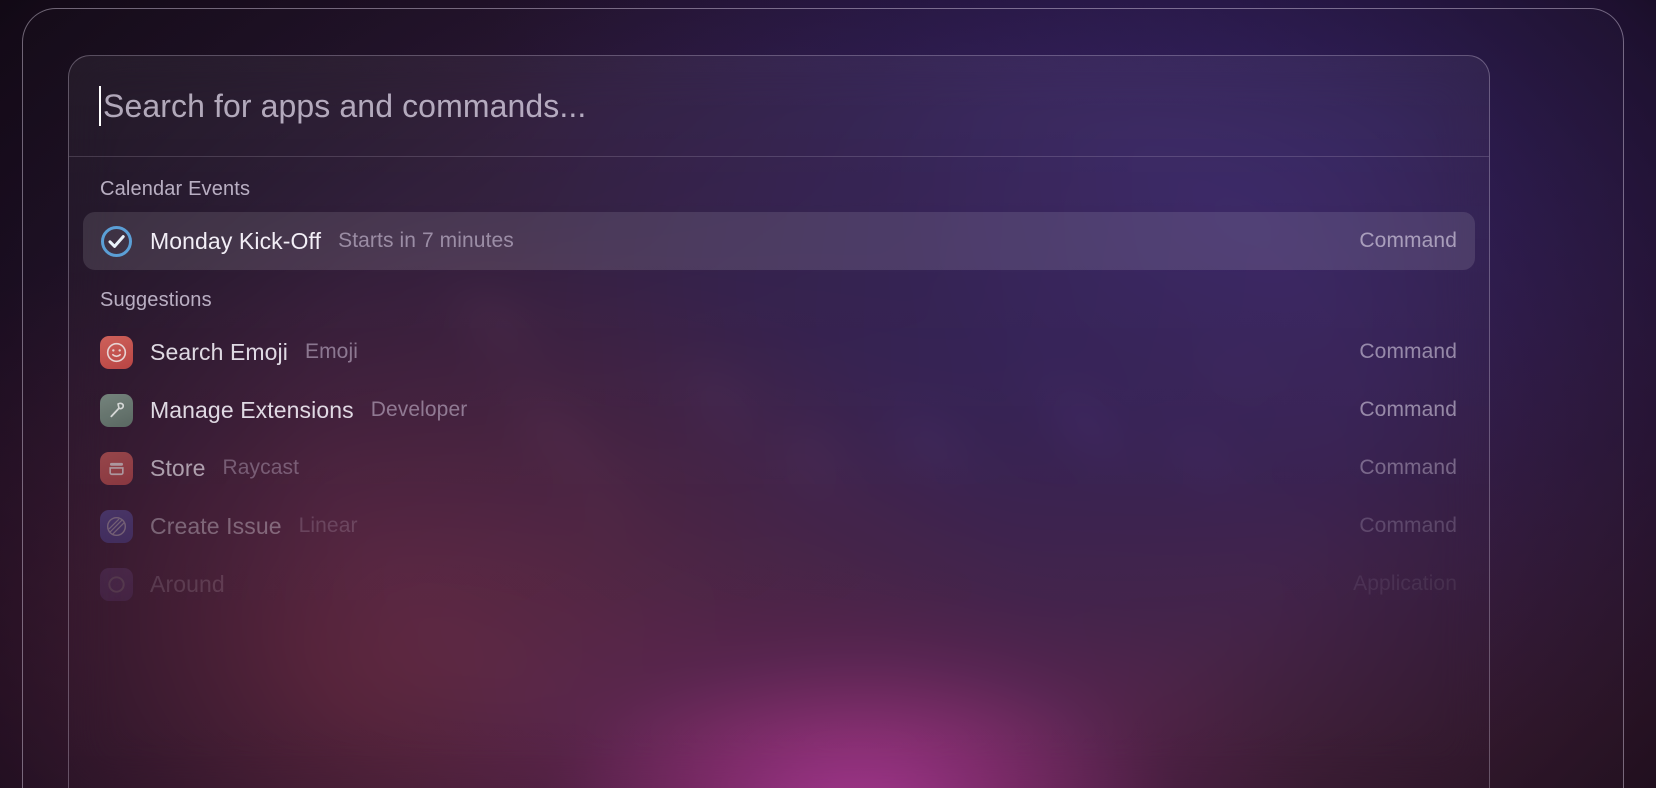 This screenshot has width=1656, height=788. What do you see at coordinates (175, 189) in the screenshot?
I see `section-header-calendar-events: Calendar Events` at bounding box center [175, 189].